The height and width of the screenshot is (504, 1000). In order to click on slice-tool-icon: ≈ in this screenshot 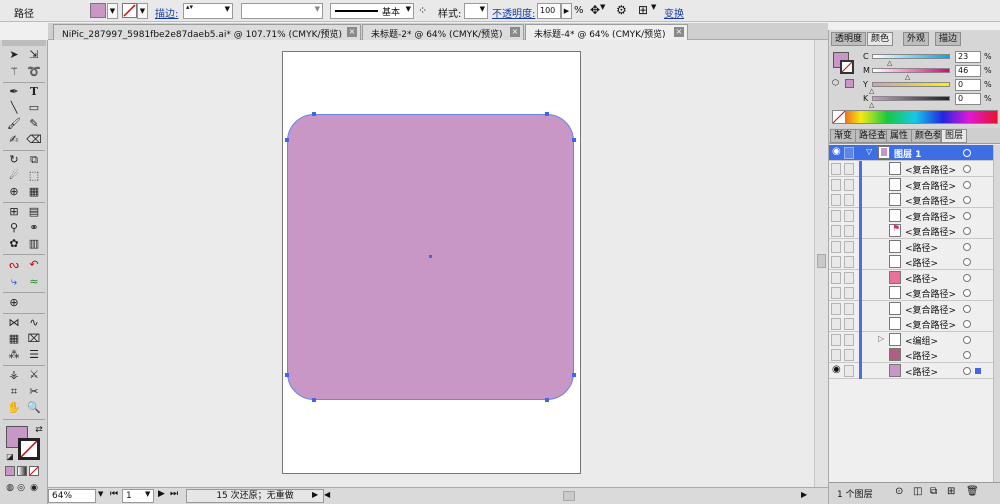, I will do `click(34, 282)`.